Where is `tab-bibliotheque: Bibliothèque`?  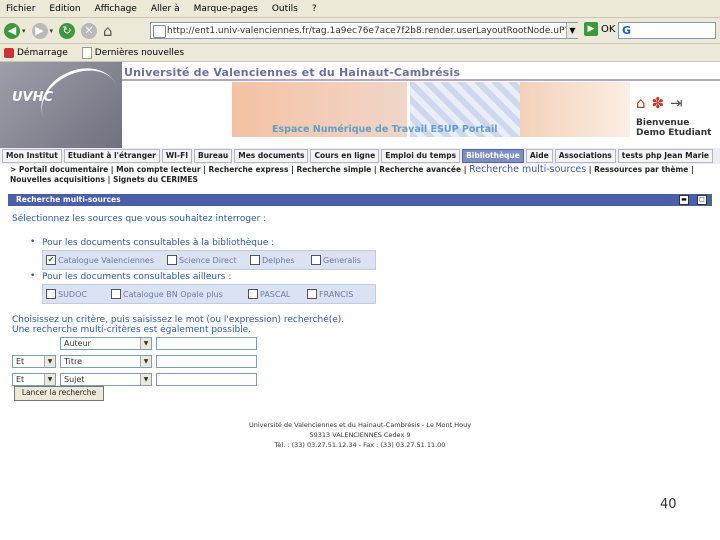
tab-bibliotheque: Bibliothèque is located at coordinates (493, 156).